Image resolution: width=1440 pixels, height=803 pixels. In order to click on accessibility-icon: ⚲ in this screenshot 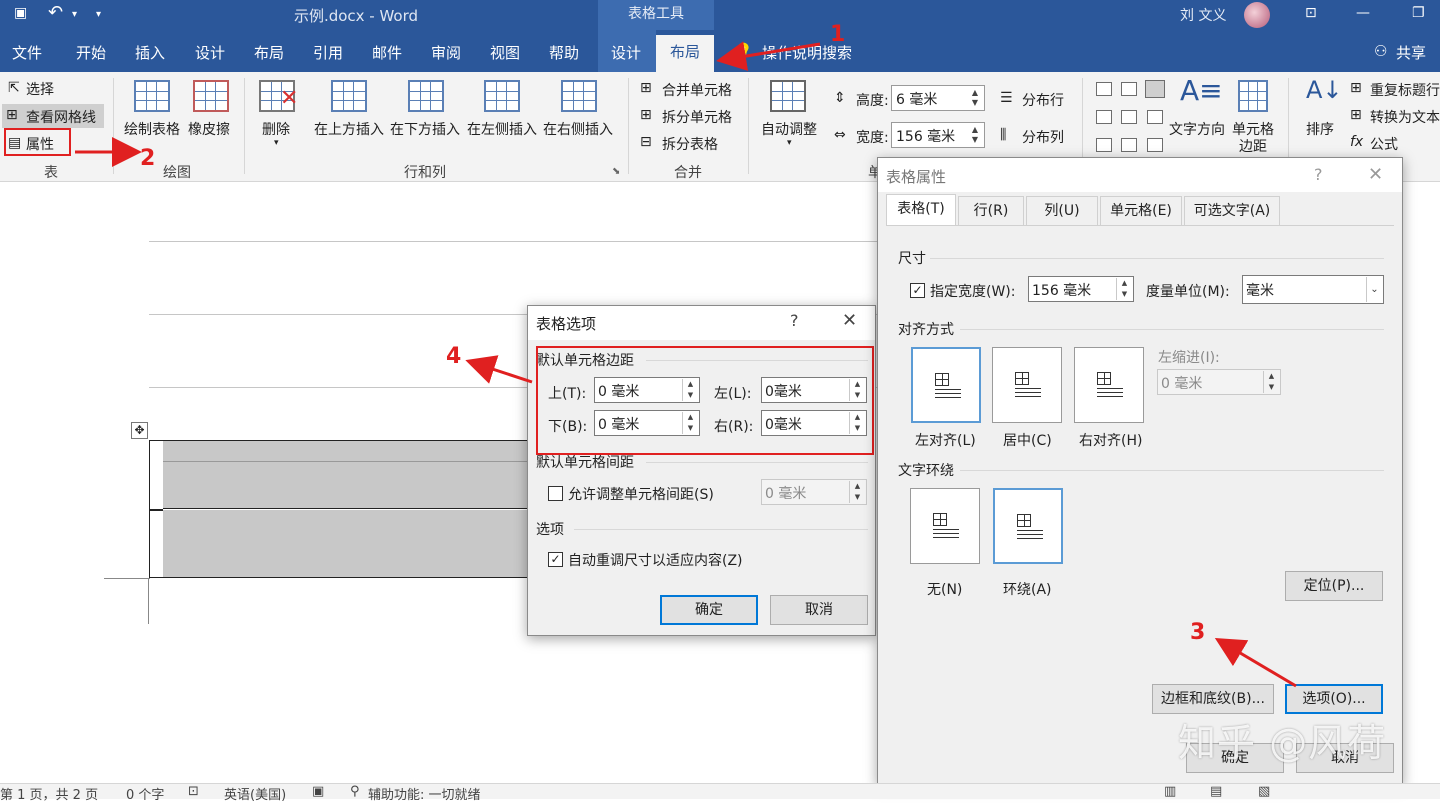, I will do `click(355, 791)`.